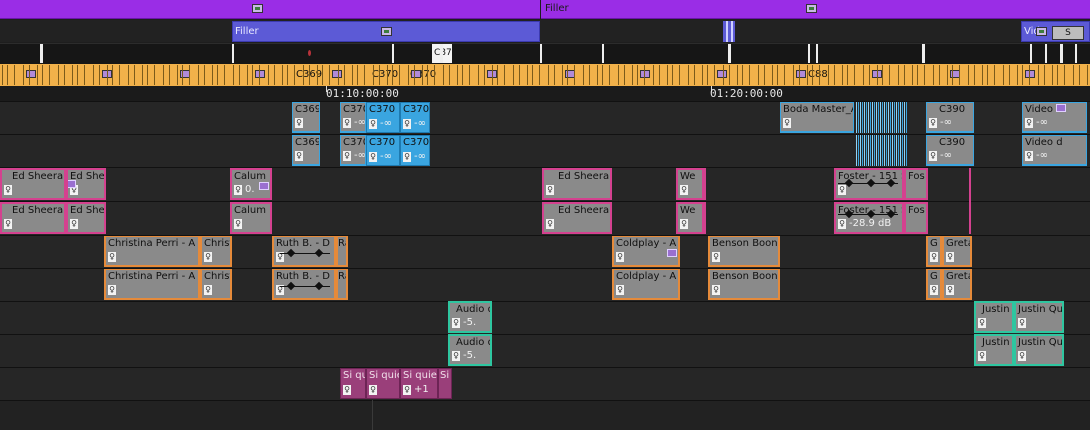 Image resolution: width=1090 pixels, height=430 pixels. I want to click on audio-clip: Justin Qu ♀, so click(1039, 350).